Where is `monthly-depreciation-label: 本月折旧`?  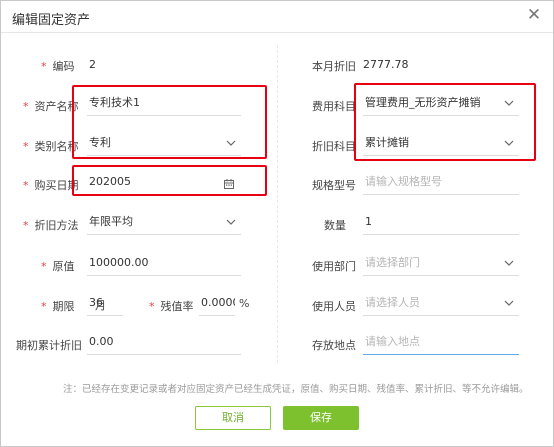
monthly-depreciation-label: 本月折旧 is located at coordinates (334, 66).